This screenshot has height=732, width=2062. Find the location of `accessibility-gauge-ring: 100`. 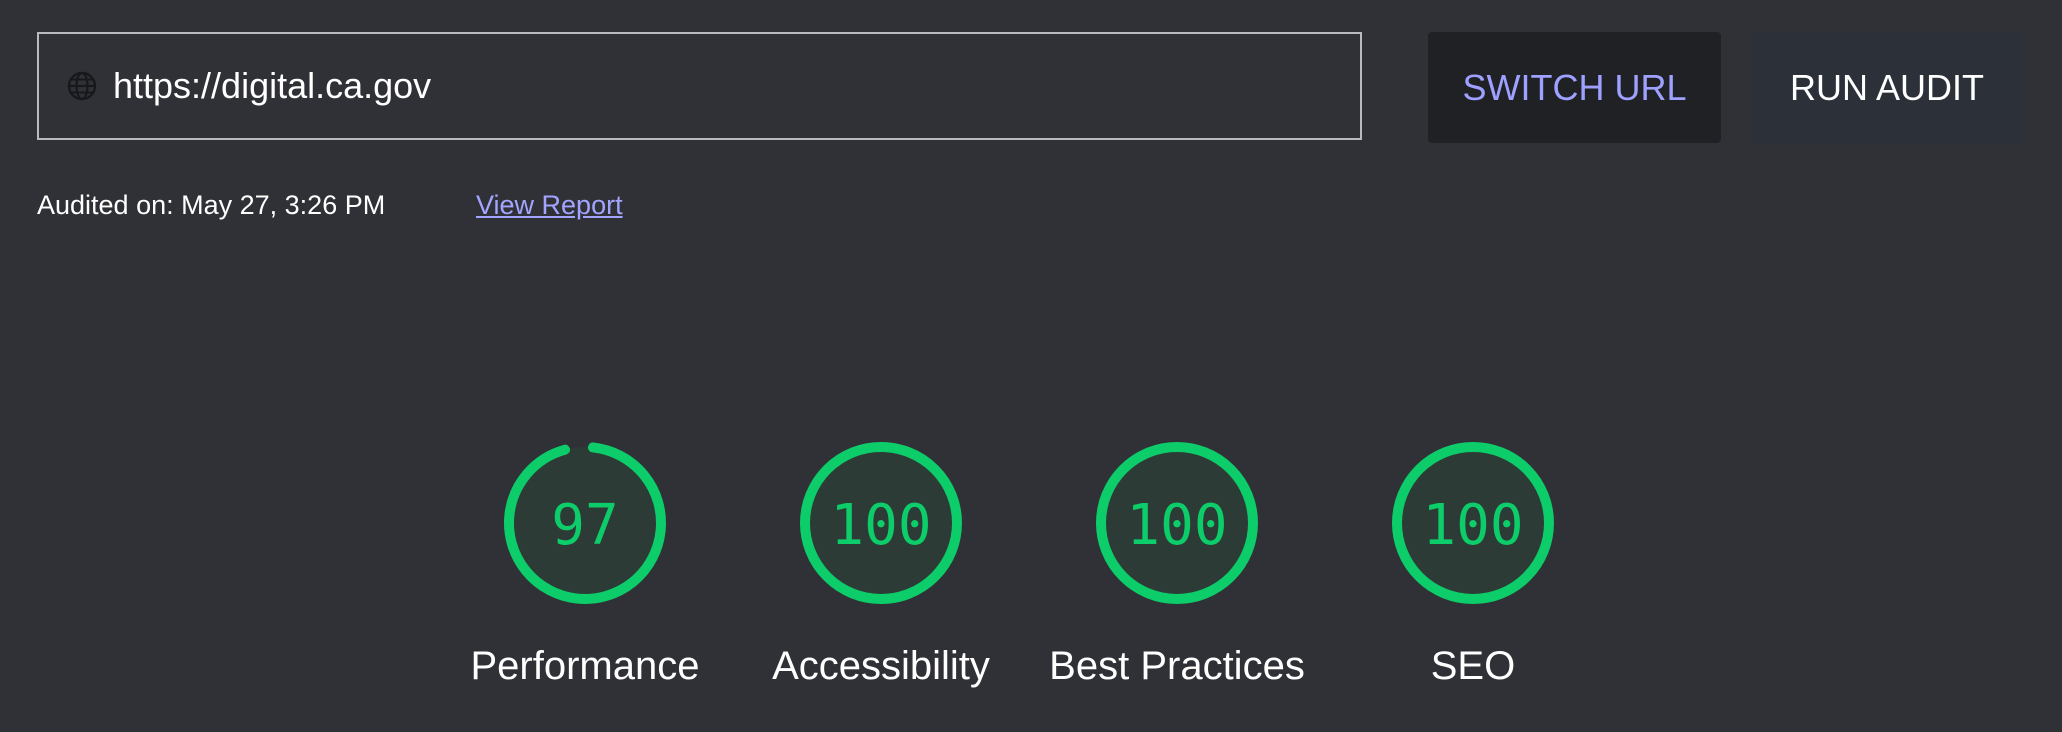

accessibility-gauge-ring: 100 is located at coordinates (881, 523).